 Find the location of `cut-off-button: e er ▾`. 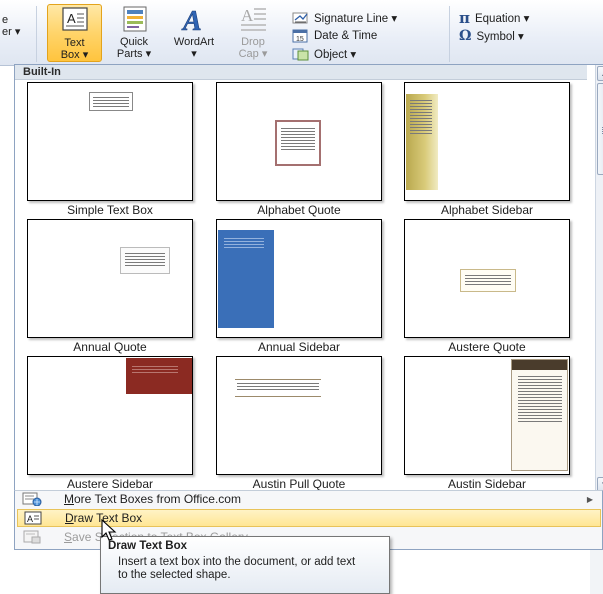

cut-off-button: e er ▾ is located at coordinates (11, 26).